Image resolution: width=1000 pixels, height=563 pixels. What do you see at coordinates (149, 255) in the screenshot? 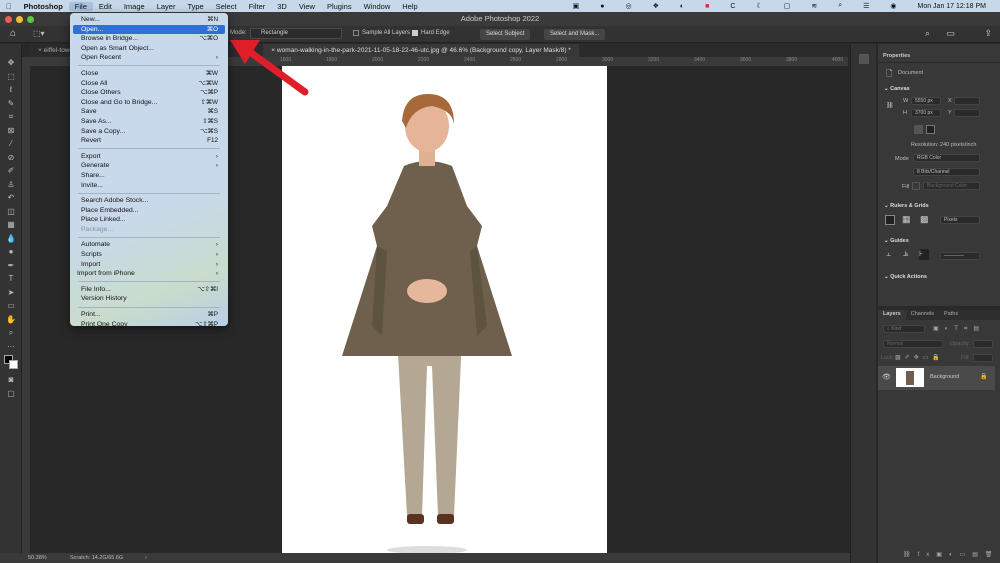
I see `menu-item-scripts: Scripts ›` at bounding box center [149, 255].